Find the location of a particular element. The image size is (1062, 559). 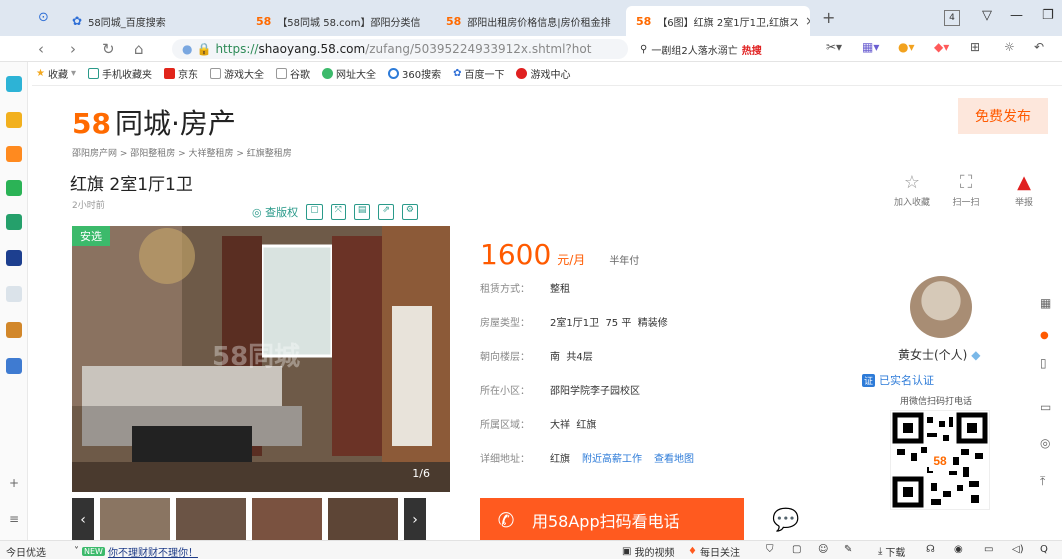

bookmark-google: 谷歌 is located at coordinates (293, 73).